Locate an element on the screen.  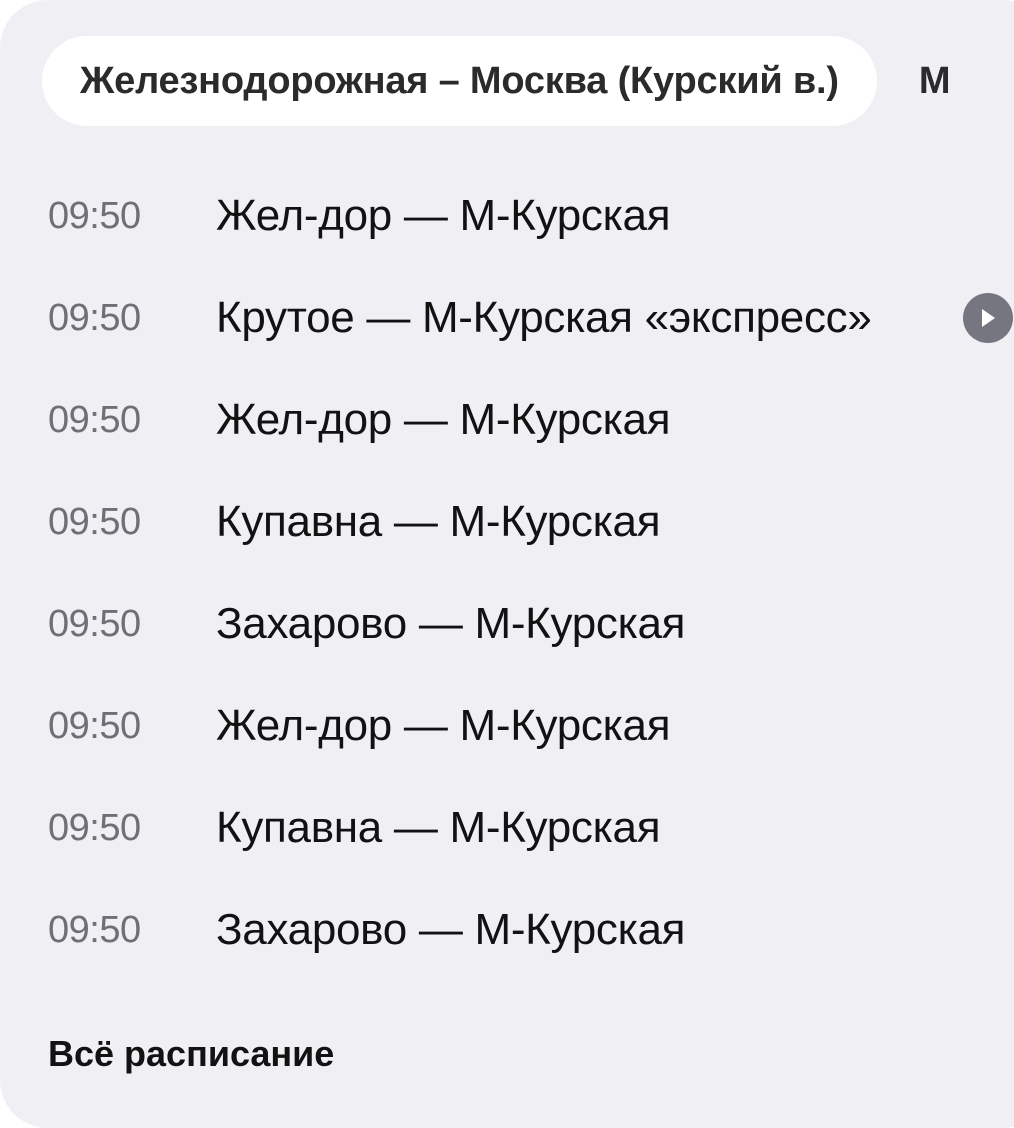
all-schedule-link: Всё расписание is located at coordinates (191, 1054).